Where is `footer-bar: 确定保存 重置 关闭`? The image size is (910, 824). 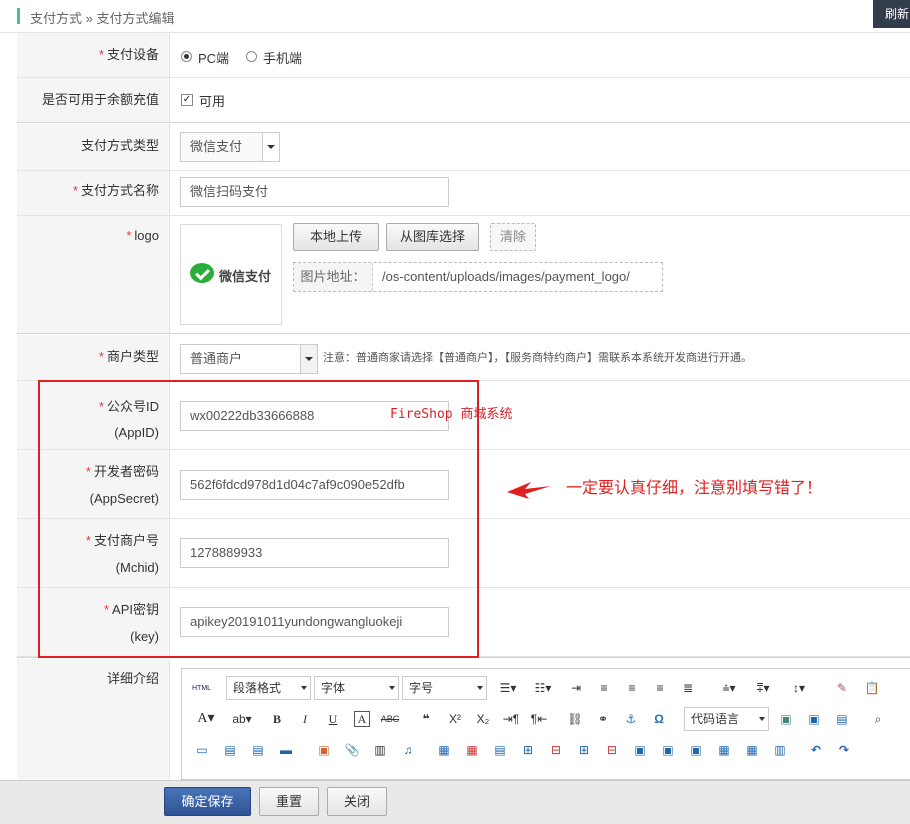
footer-bar: 确定保存 重置 关闭 is located at coordinates (455, 802).